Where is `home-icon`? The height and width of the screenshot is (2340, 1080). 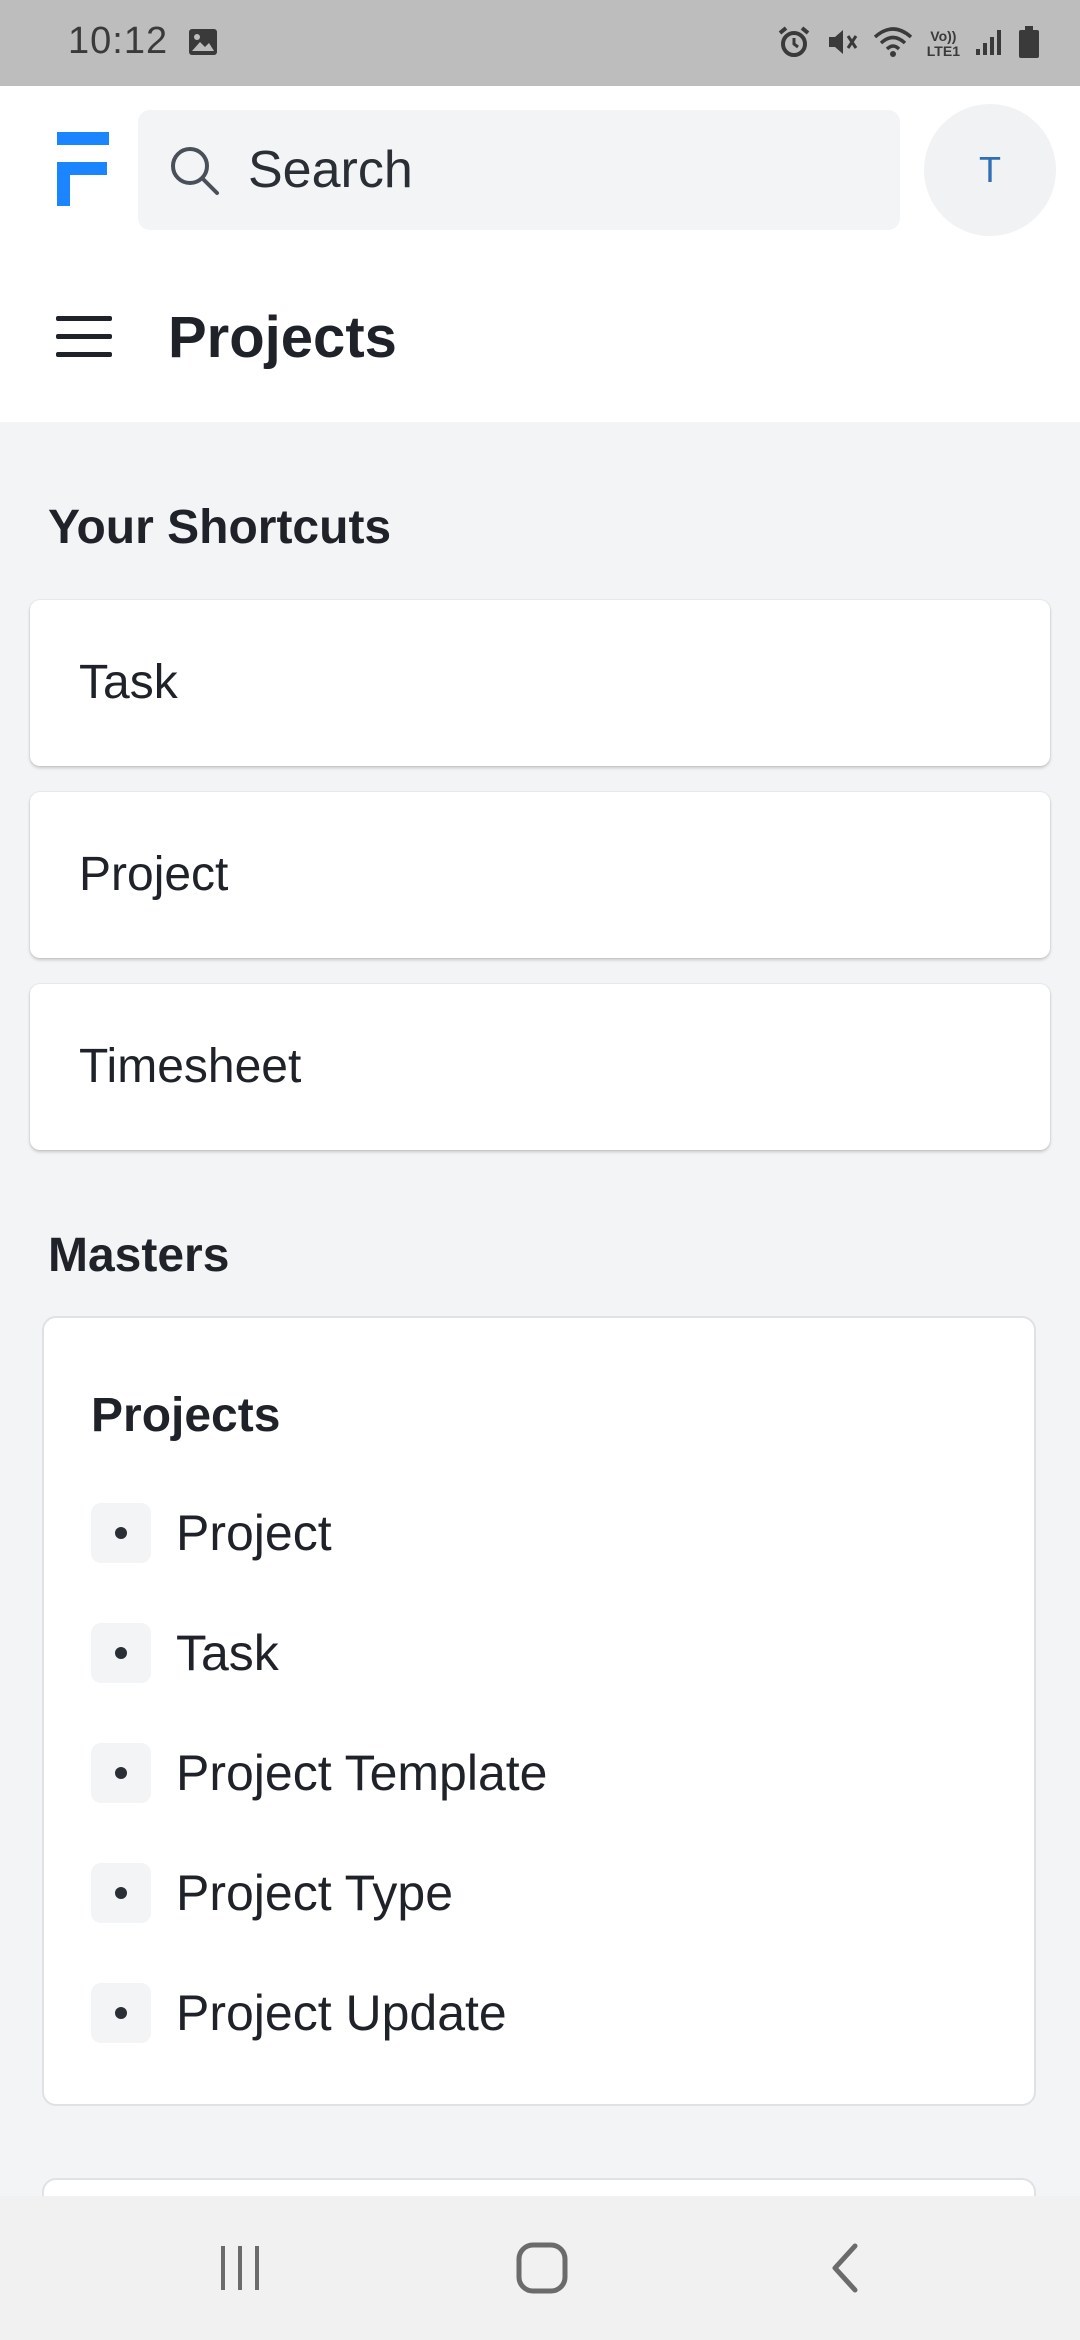
home-icon is located at coordinates (542, 2268).